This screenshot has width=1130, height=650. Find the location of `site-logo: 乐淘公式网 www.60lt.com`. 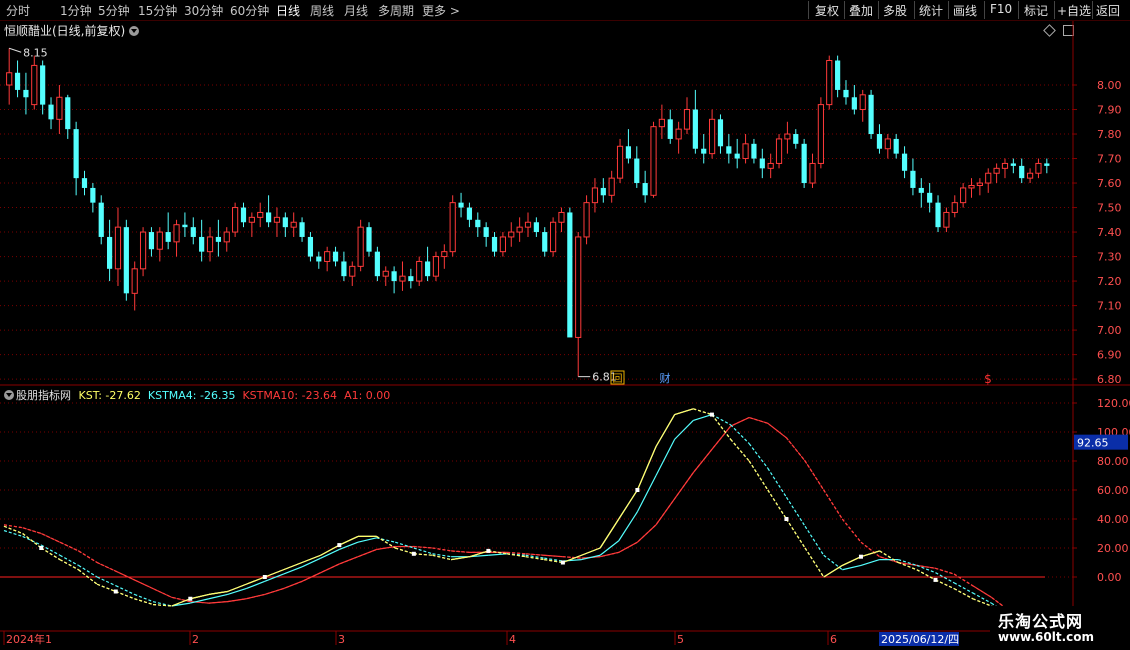

site-logo: 乐淘公式网 www.60lt.com is located at coordinates (1060, 628).